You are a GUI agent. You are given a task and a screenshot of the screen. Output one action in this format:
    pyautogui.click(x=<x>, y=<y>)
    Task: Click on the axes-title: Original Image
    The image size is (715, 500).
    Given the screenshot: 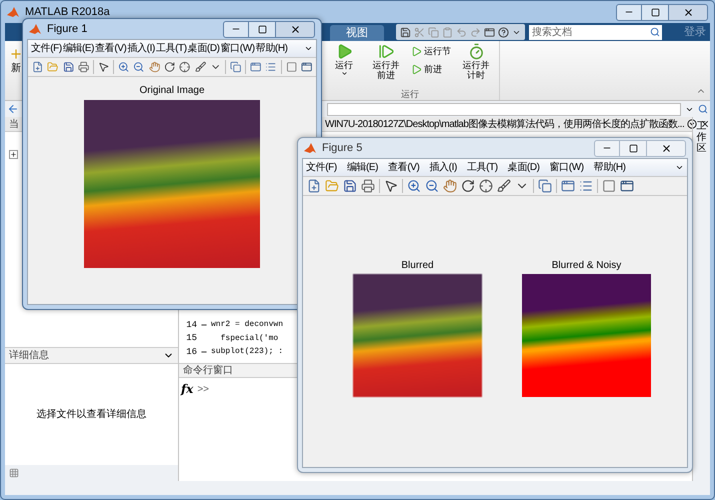 What is the action you would take?
    pyautogui.click(x=172, y=91)
    